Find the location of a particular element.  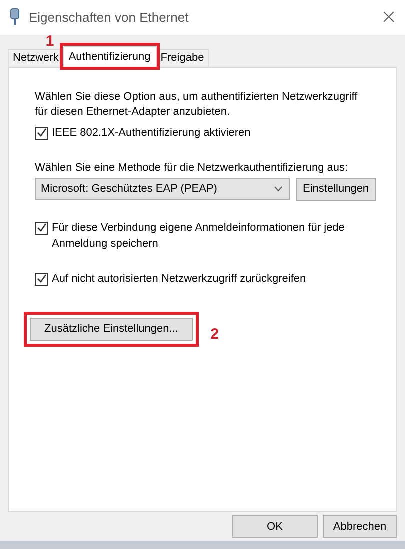

method-dropdown: Microsoft: Geschütztes EAP (PEAP) is located at coordinates (162, 189).